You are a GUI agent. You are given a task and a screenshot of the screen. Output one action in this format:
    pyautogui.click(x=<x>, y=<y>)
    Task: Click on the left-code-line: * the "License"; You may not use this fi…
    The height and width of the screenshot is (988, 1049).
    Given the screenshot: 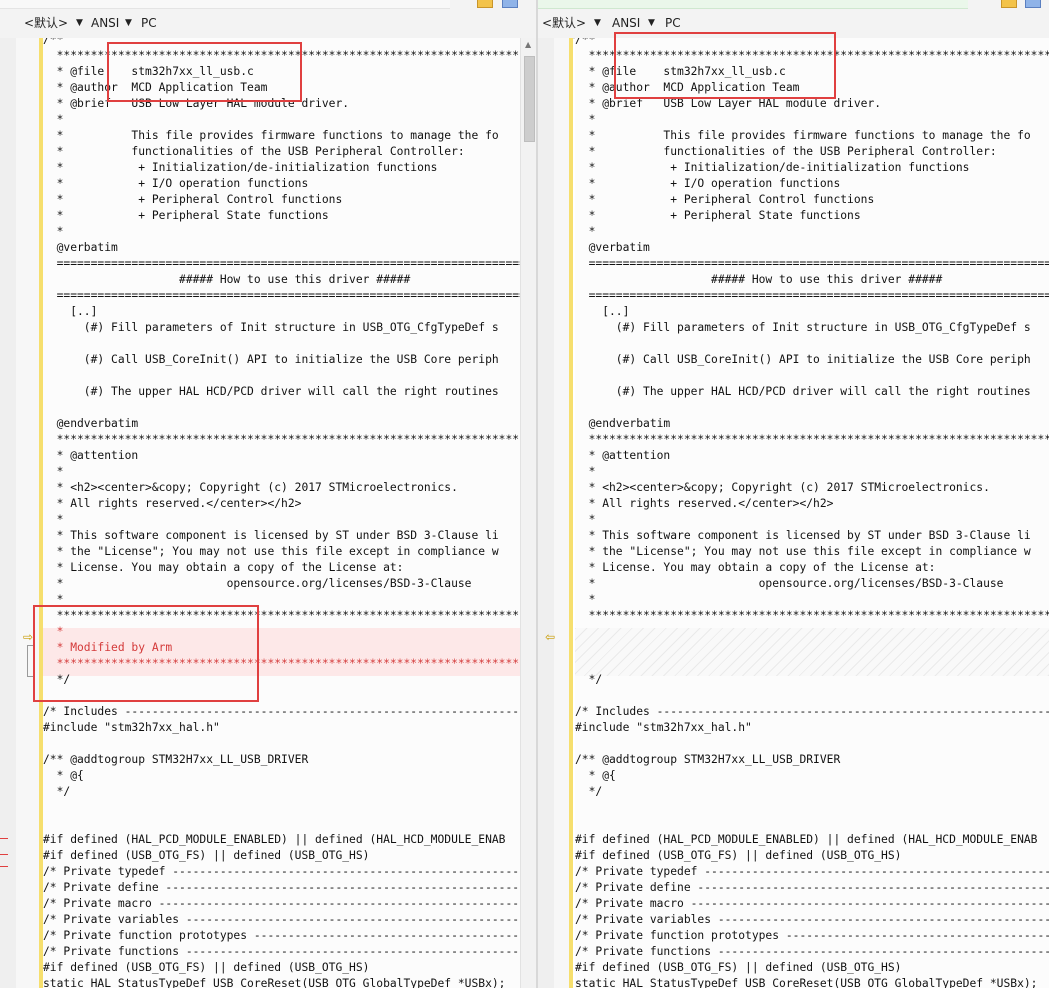 What is the action you would take?
    pyautogui.click(x=271, y=551)
    